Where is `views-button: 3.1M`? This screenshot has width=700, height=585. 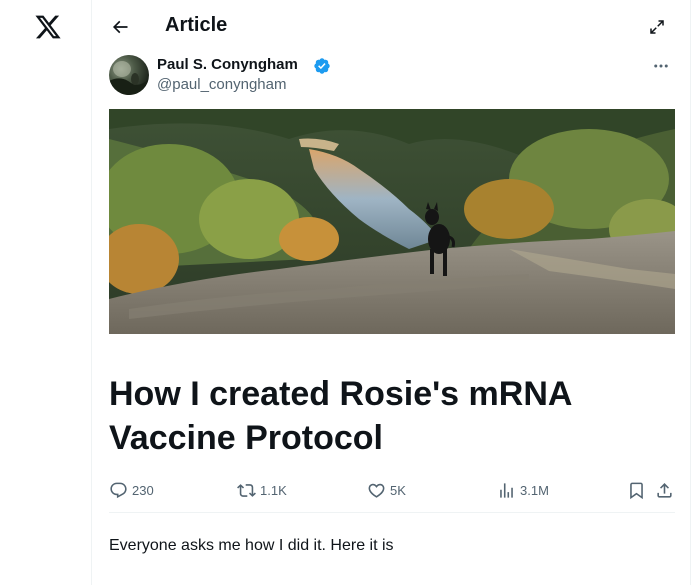
views-button: 3.1M is located at coordinates (523, 490).